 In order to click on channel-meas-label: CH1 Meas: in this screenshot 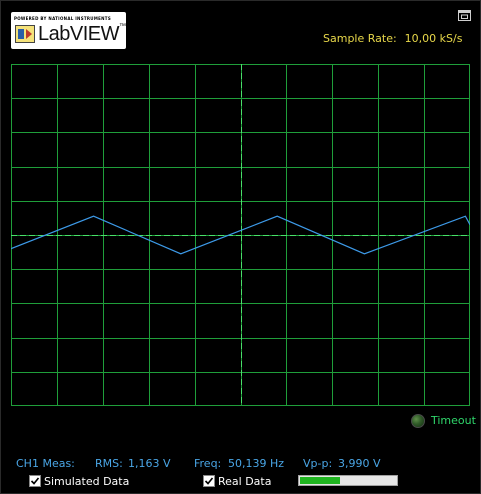, I will do `click(45, 463)`.